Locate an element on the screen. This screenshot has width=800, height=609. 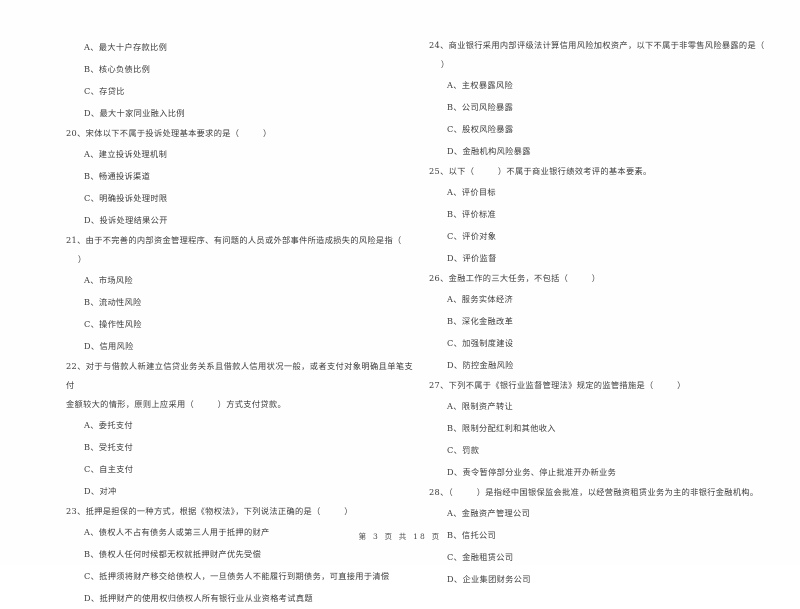
question-stem: 28、（ ）是指经中国银保监会批准，以经营融资租赁业务为主的非银行金融机构。 is located at coordinates (594, 492).